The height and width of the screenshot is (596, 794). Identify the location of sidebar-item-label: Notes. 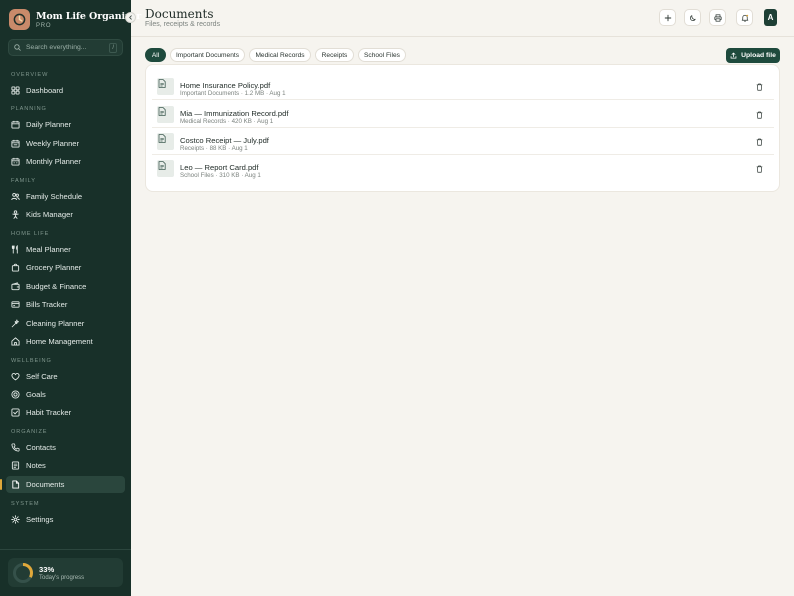
(36, 465).